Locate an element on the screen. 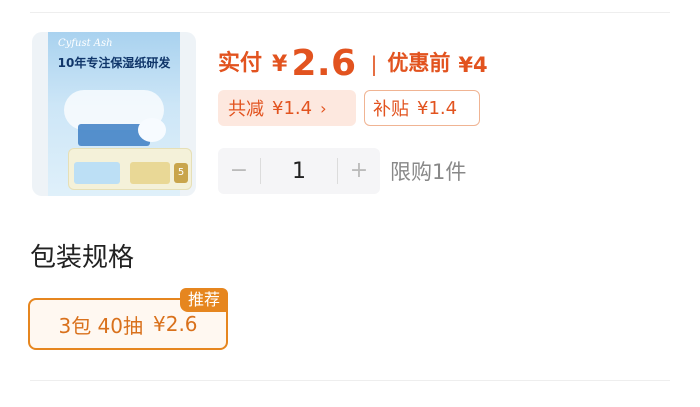 The height and width of the screenshot is (407, 700). bottom-divider is located at coordinates (350, 380).